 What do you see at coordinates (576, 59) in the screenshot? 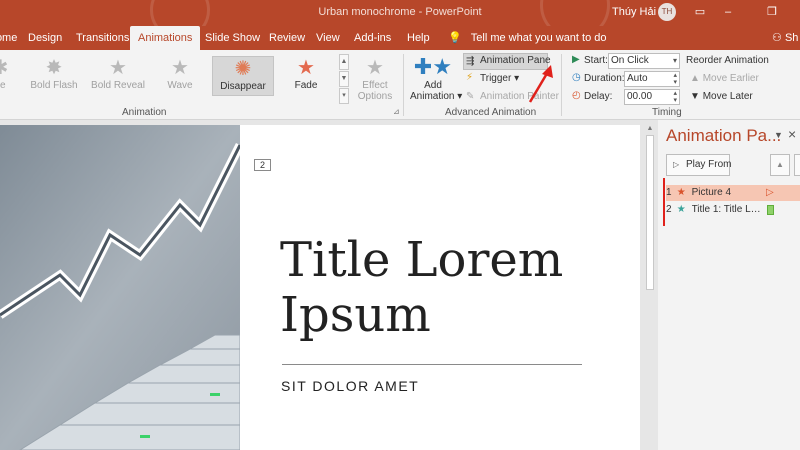
I see `start-icon: ▶` at bounding box center [576, 59].